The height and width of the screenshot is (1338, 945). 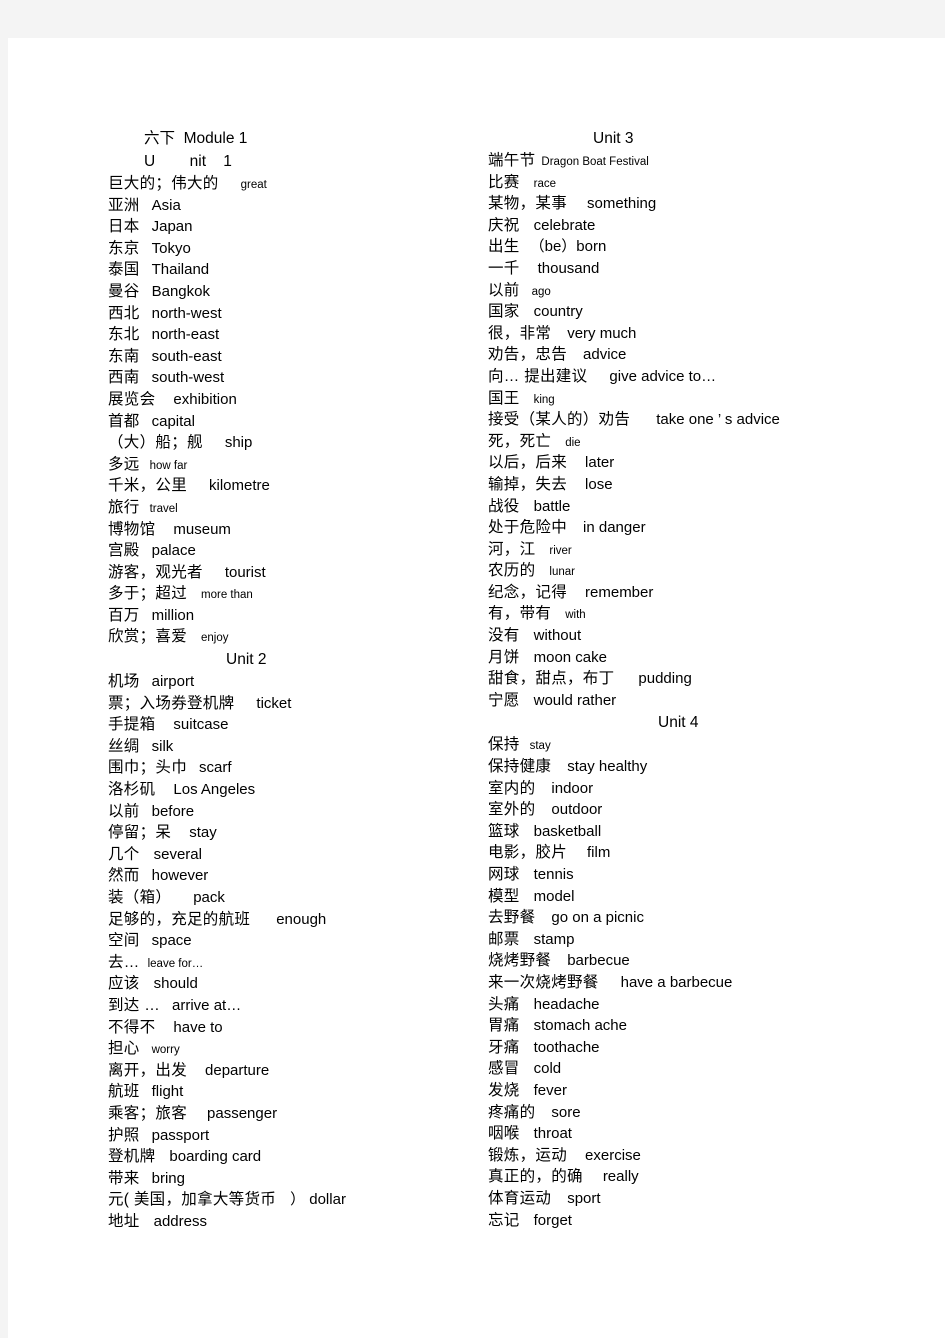 What do you see at coordinates (688, 940) in the screenshot?
I see `vocabulary-row: 邮票 stamp` at bounding box center [688, 940].